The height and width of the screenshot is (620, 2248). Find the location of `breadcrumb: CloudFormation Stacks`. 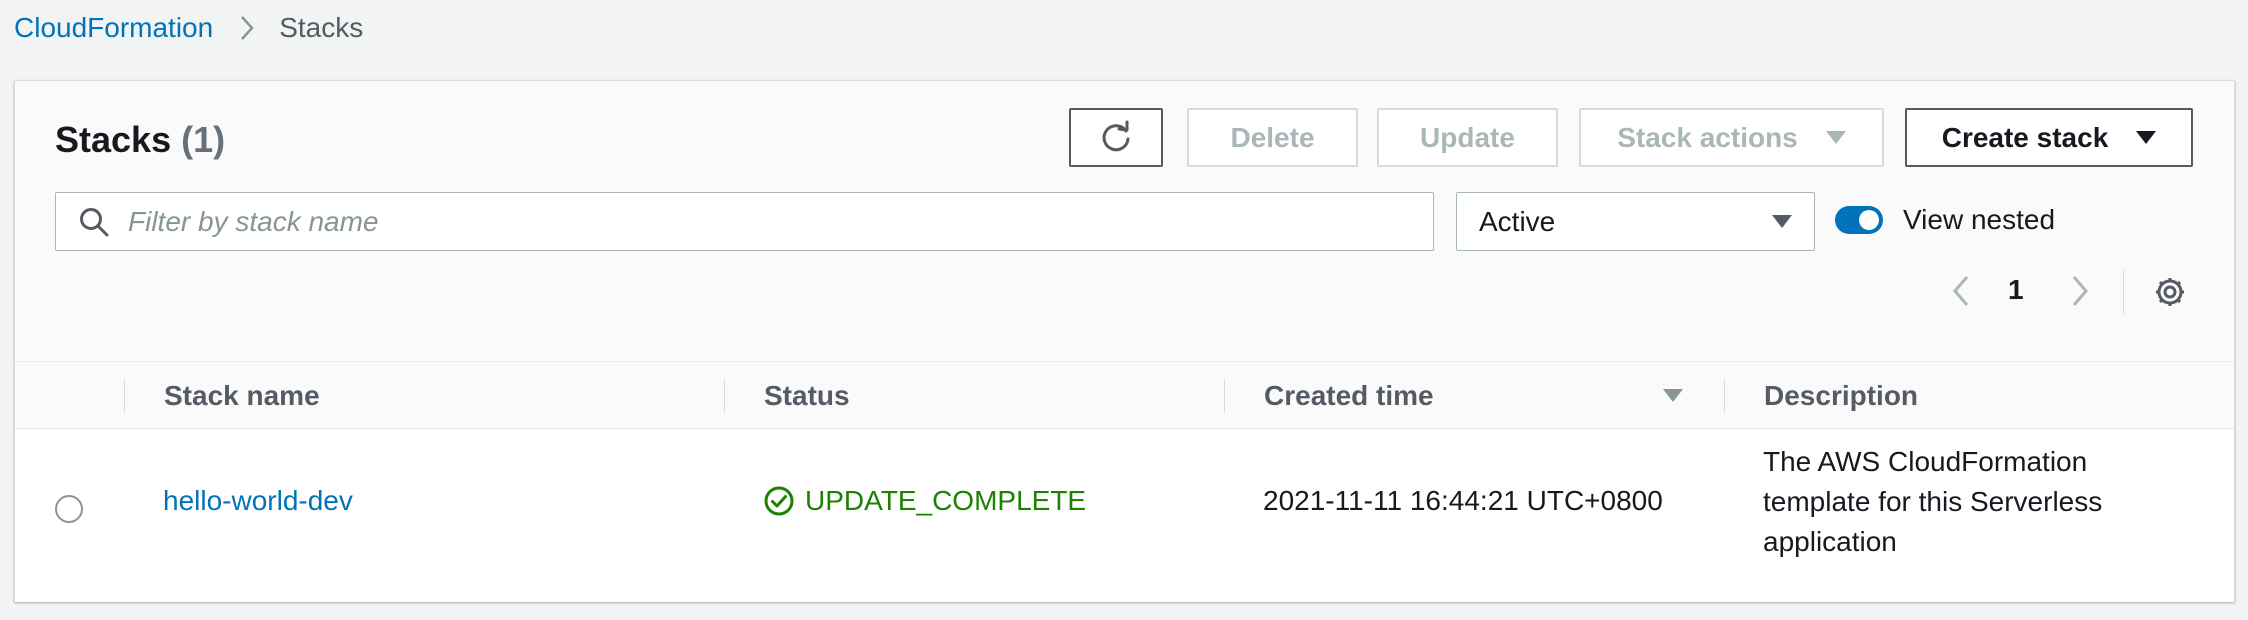

breadcrumb: CloudFormation Stacks is located at coordinates (188, 28).